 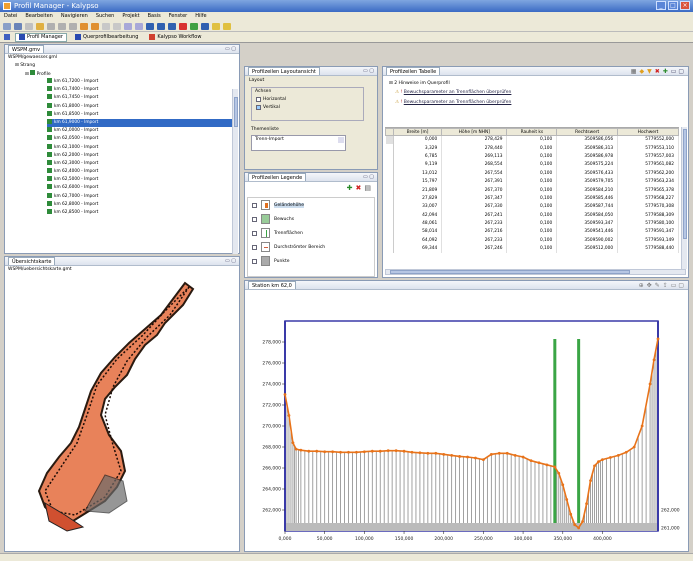 What do you see at coordinates (532, 181) in the screenshot?
I see `table-row: 15,797 267,391 0,100 3509579,705 5779563,234` at bounding box center [532, 181].